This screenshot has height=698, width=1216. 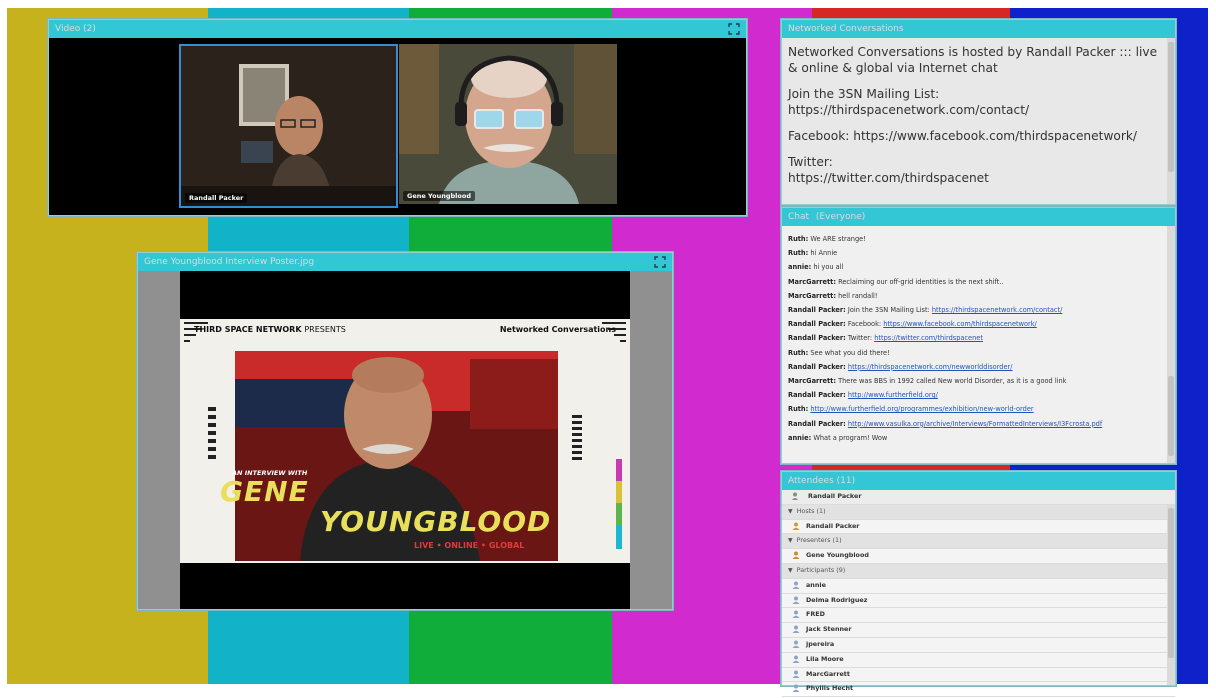 What do you see at coordinates (840, 217) in the screenshot?
I see `chat-pod-subtitle: (Everyone)` at bounding box center [840, 217].